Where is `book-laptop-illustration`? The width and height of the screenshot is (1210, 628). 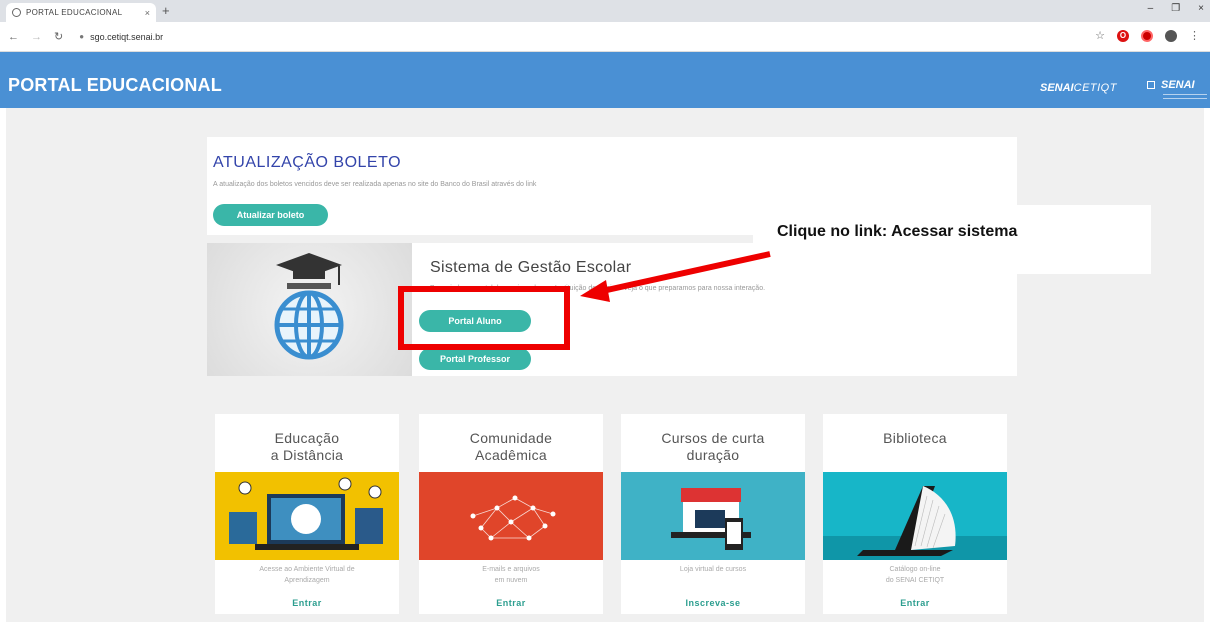 book-laptop-illustration is located at coordinates (915, 516).